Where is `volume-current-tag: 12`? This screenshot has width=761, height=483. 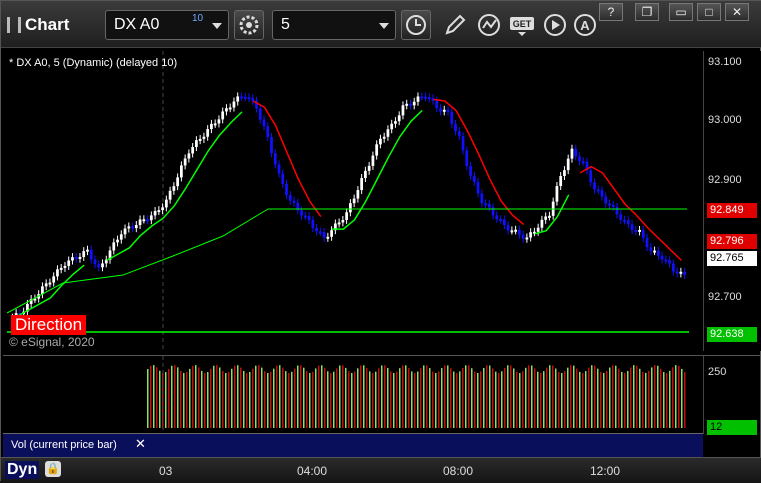 volume-current-tag: 12 is located at coordinates (732, 427).